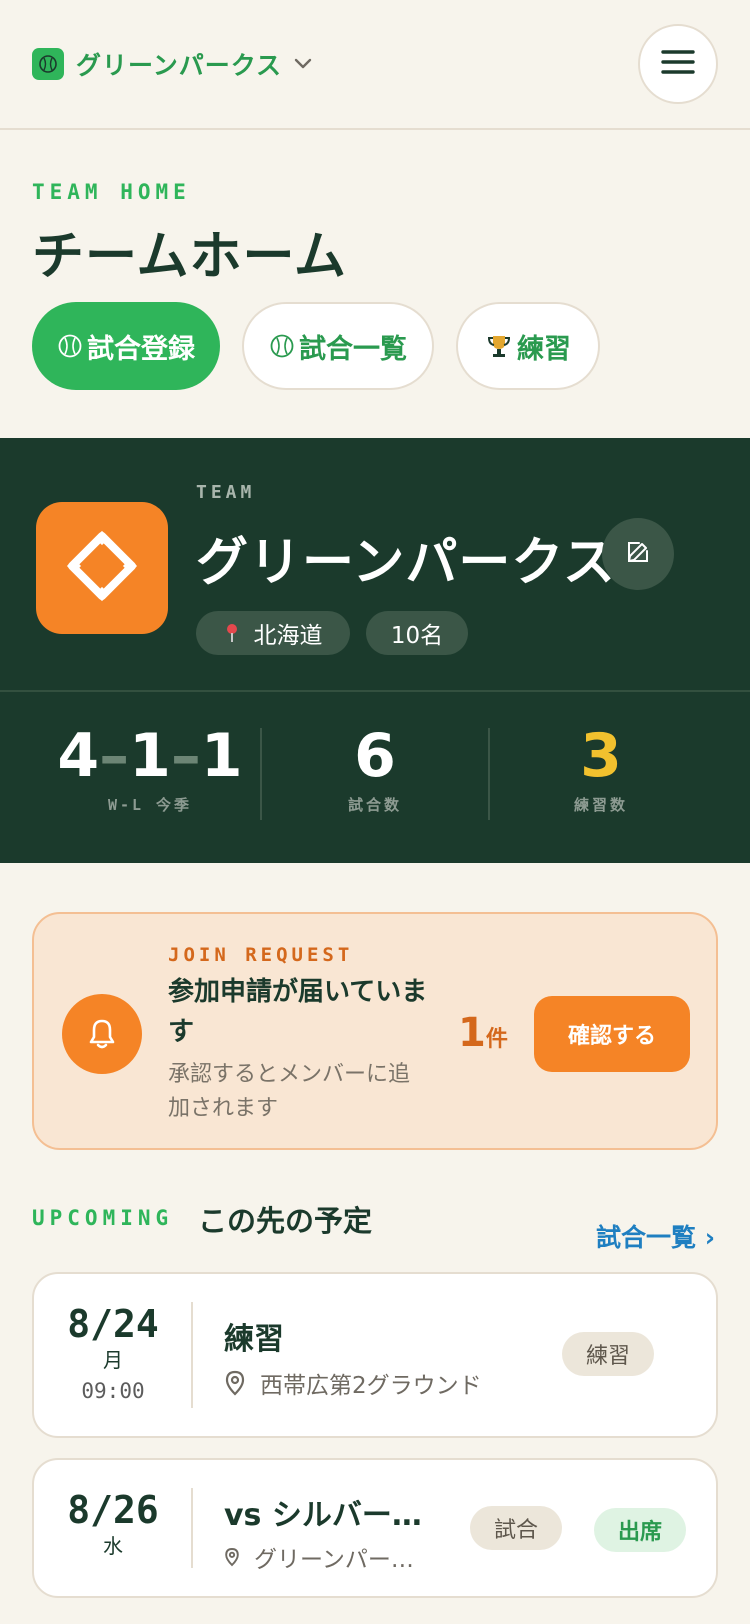 The image size is (750, 1624). I want to click on location-text: 北海道, so click(288, 636).